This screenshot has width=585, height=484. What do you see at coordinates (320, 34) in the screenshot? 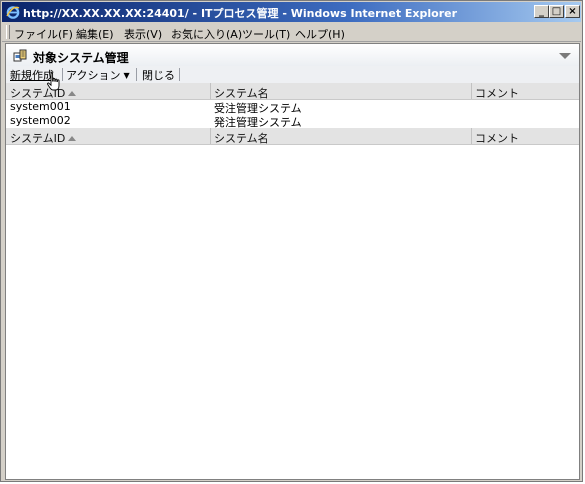
I see `menu-help: ヘルプ(H)` at bounding box center [320, 34].